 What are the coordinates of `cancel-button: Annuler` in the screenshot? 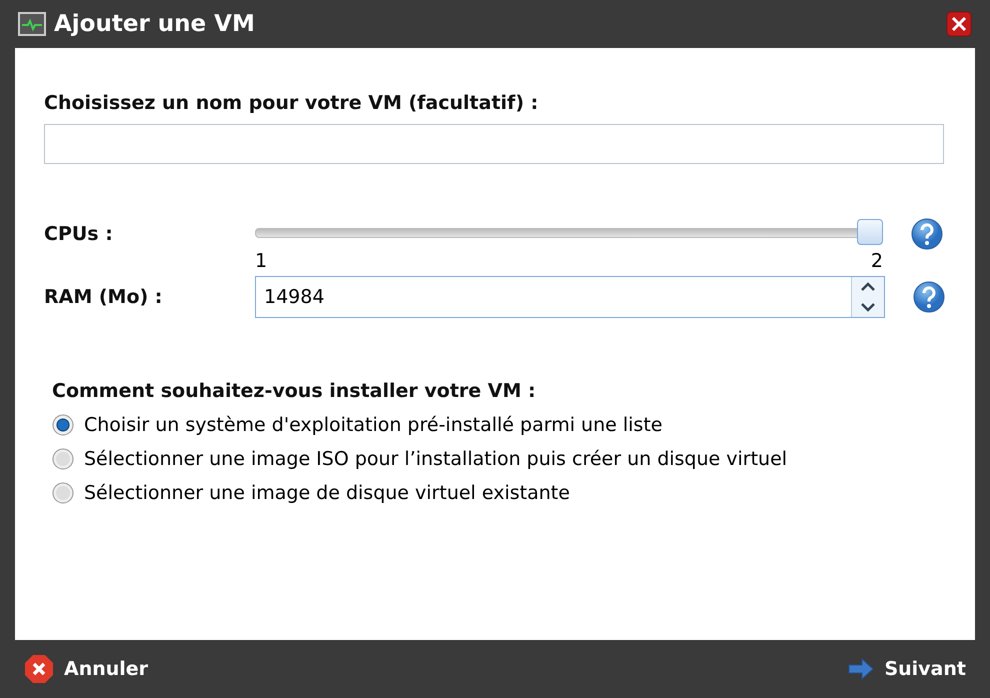 It's located at (86, 669).